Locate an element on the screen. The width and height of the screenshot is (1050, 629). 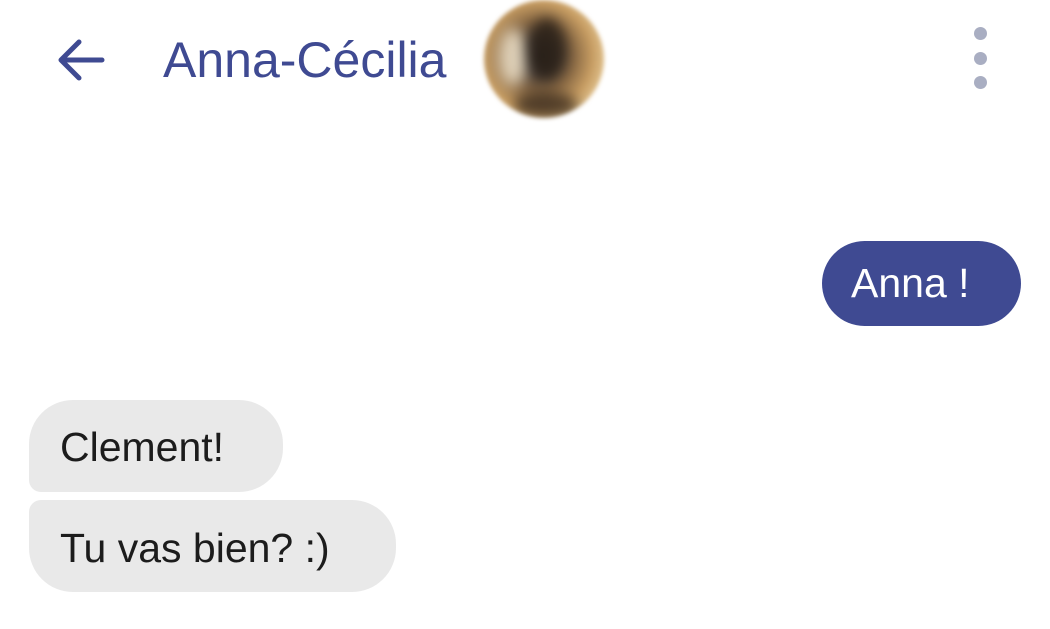
back-button is located at coordinates (82, 60).